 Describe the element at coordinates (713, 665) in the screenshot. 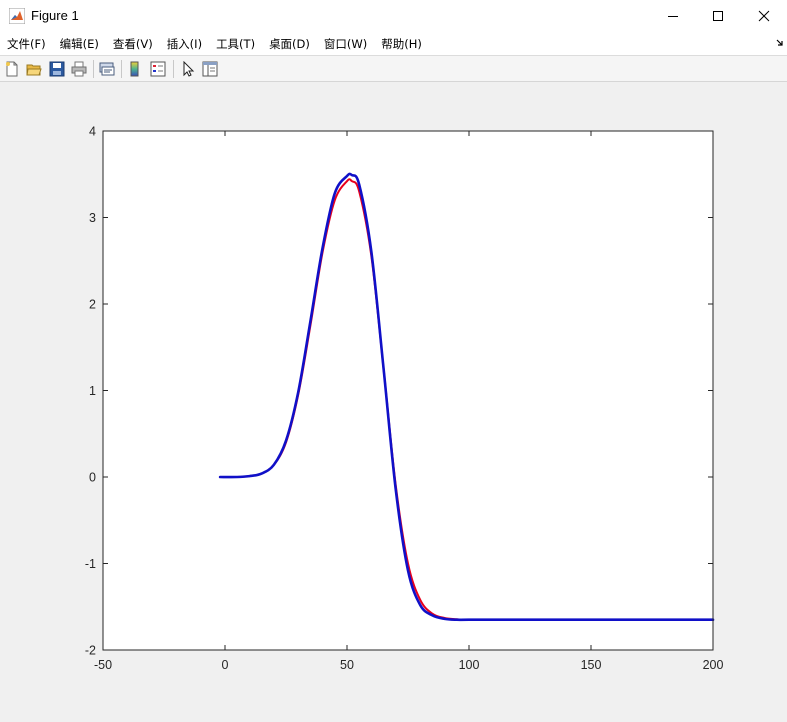

I see `x-tick-label: 200` at that location.